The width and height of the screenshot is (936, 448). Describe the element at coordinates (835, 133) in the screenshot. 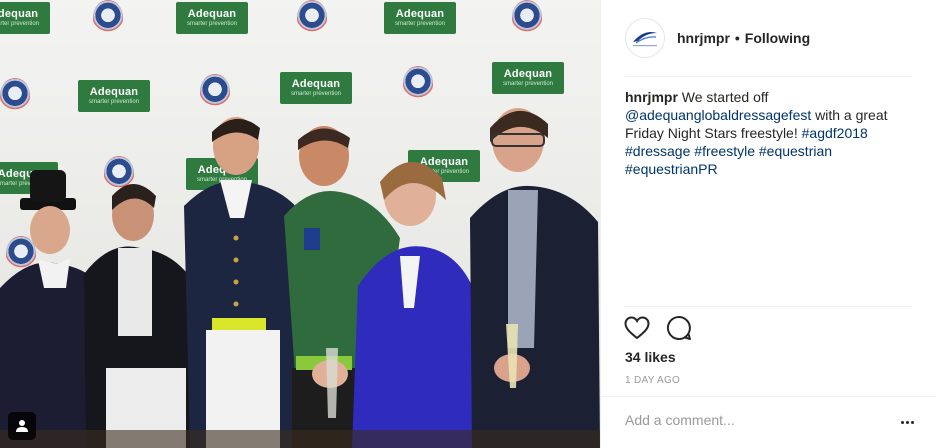

I see `hashtag-link: #agdf2018` at that location.